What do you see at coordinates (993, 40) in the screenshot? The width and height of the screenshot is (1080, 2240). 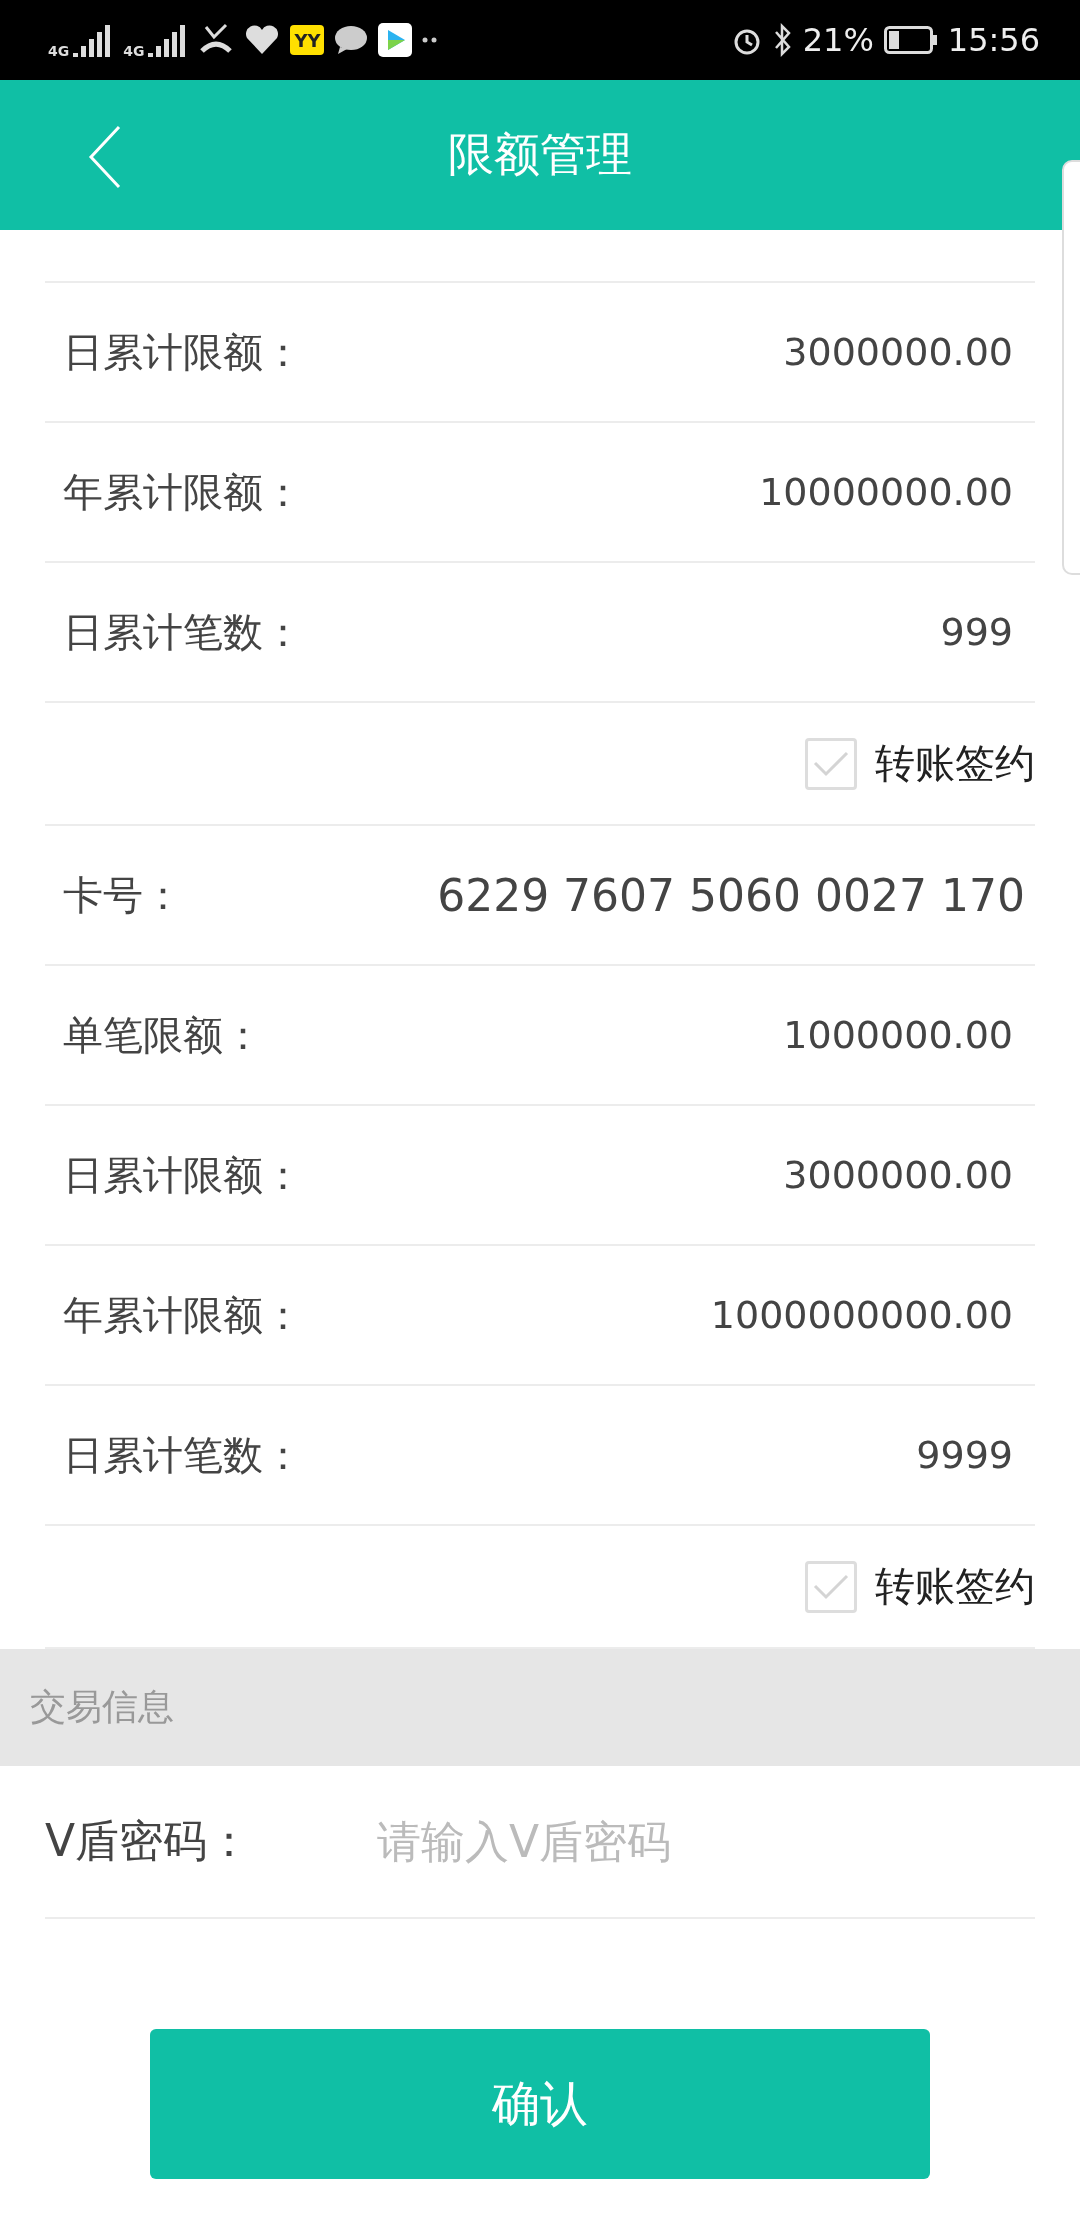 I see `clock-time: 15:56` at bounding box center [993, 40].